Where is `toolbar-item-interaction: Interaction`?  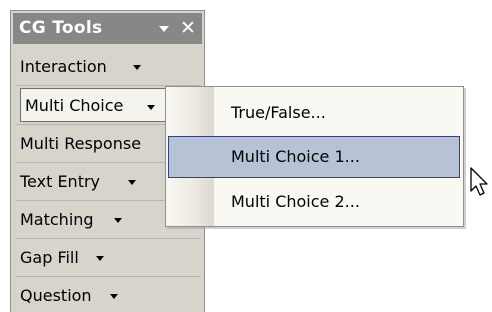 toolbar-item-interaction: Interaction is located at coordinates (107, 66).